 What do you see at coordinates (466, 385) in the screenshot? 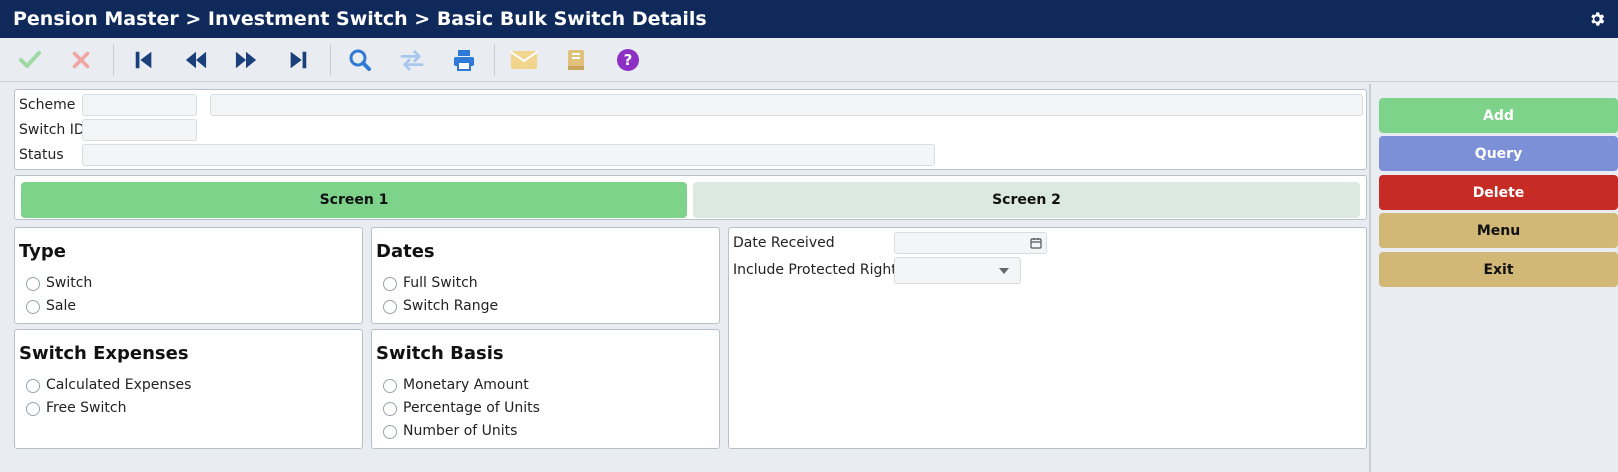
I see `monetary-amount-label: Monetary Amount` at bounding box center [466, 385].